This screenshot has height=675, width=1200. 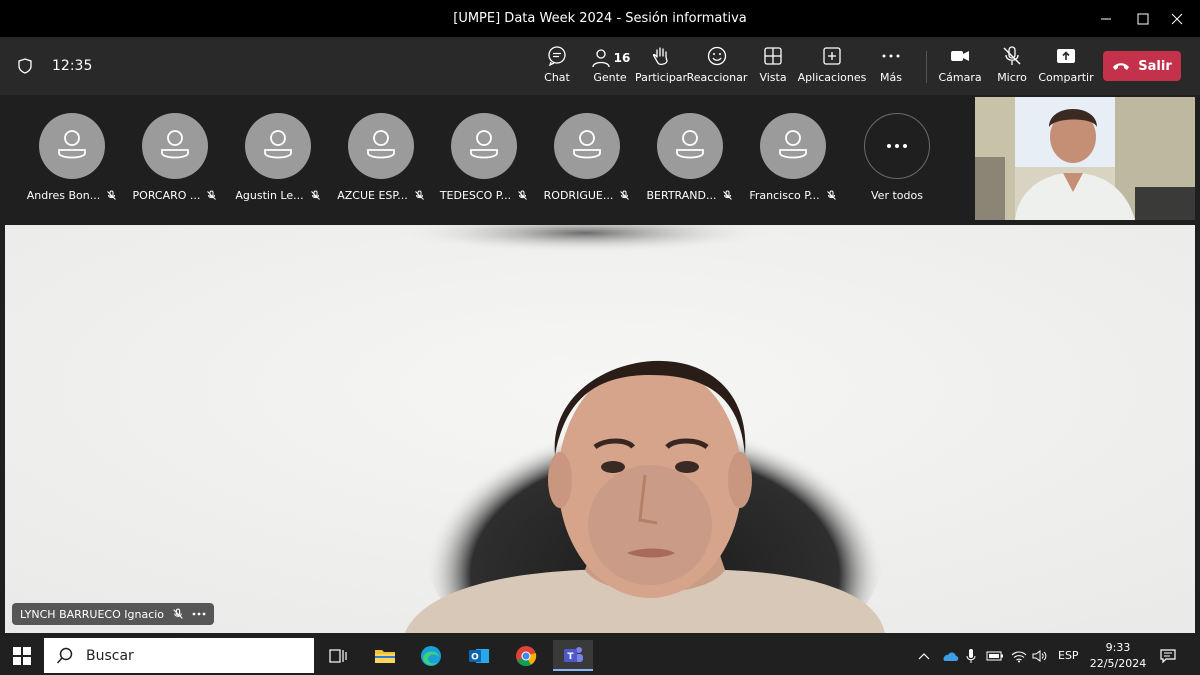 I want to click on wifi-tray, so click(x=1019, y=655).